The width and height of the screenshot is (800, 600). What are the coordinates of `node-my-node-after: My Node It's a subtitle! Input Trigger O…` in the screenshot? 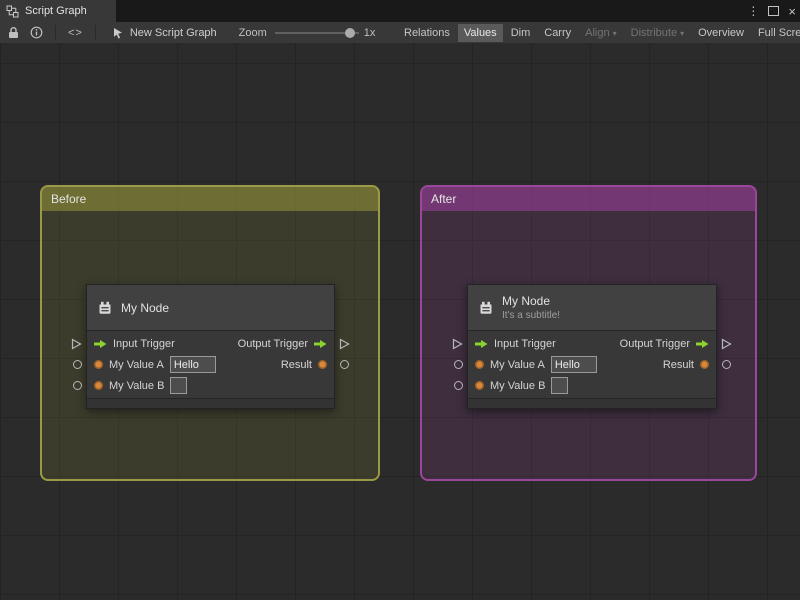 It's located at (592, 346).